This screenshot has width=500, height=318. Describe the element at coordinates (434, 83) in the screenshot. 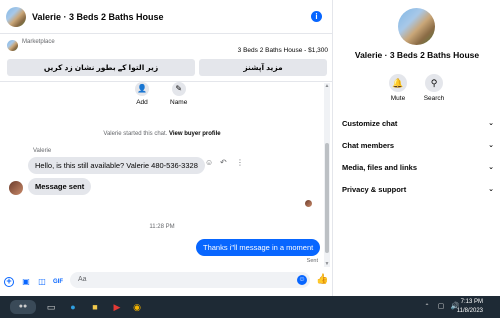

I see `search-icon: ⚲` at that location.